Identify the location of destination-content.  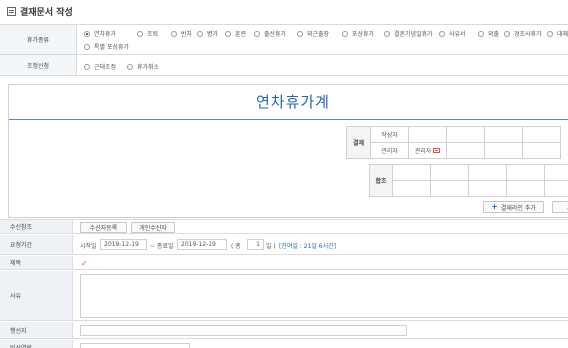
(320, 330).